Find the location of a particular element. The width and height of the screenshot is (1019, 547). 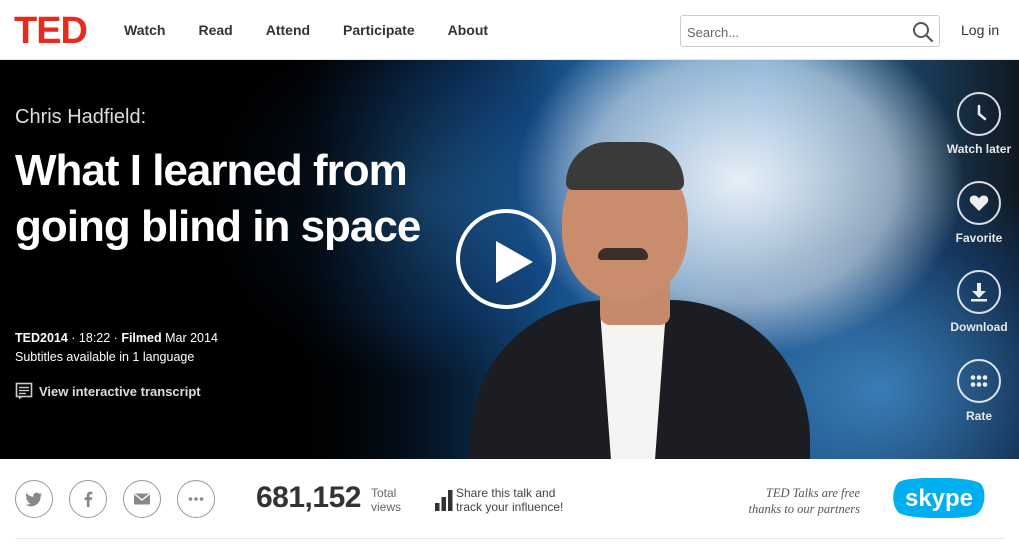

speaker-name: Chris Hadfield: is located at coordinates (81, 117).